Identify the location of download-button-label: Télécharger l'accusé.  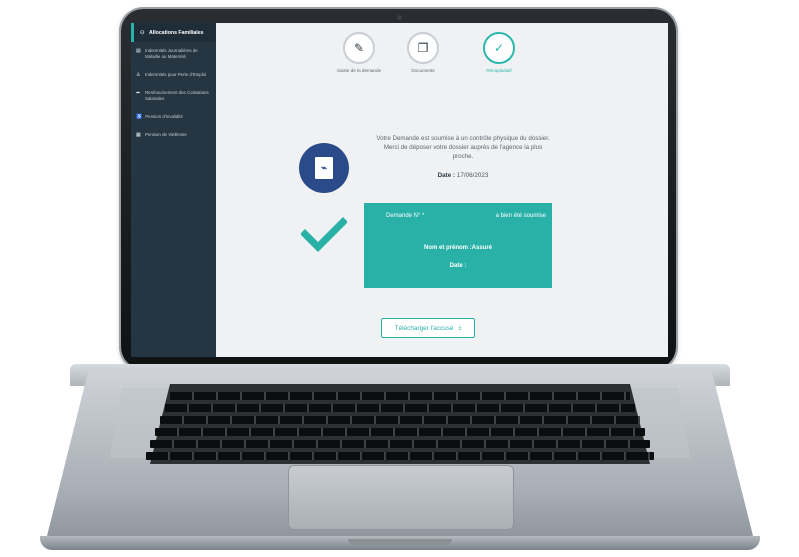
(424, 328).